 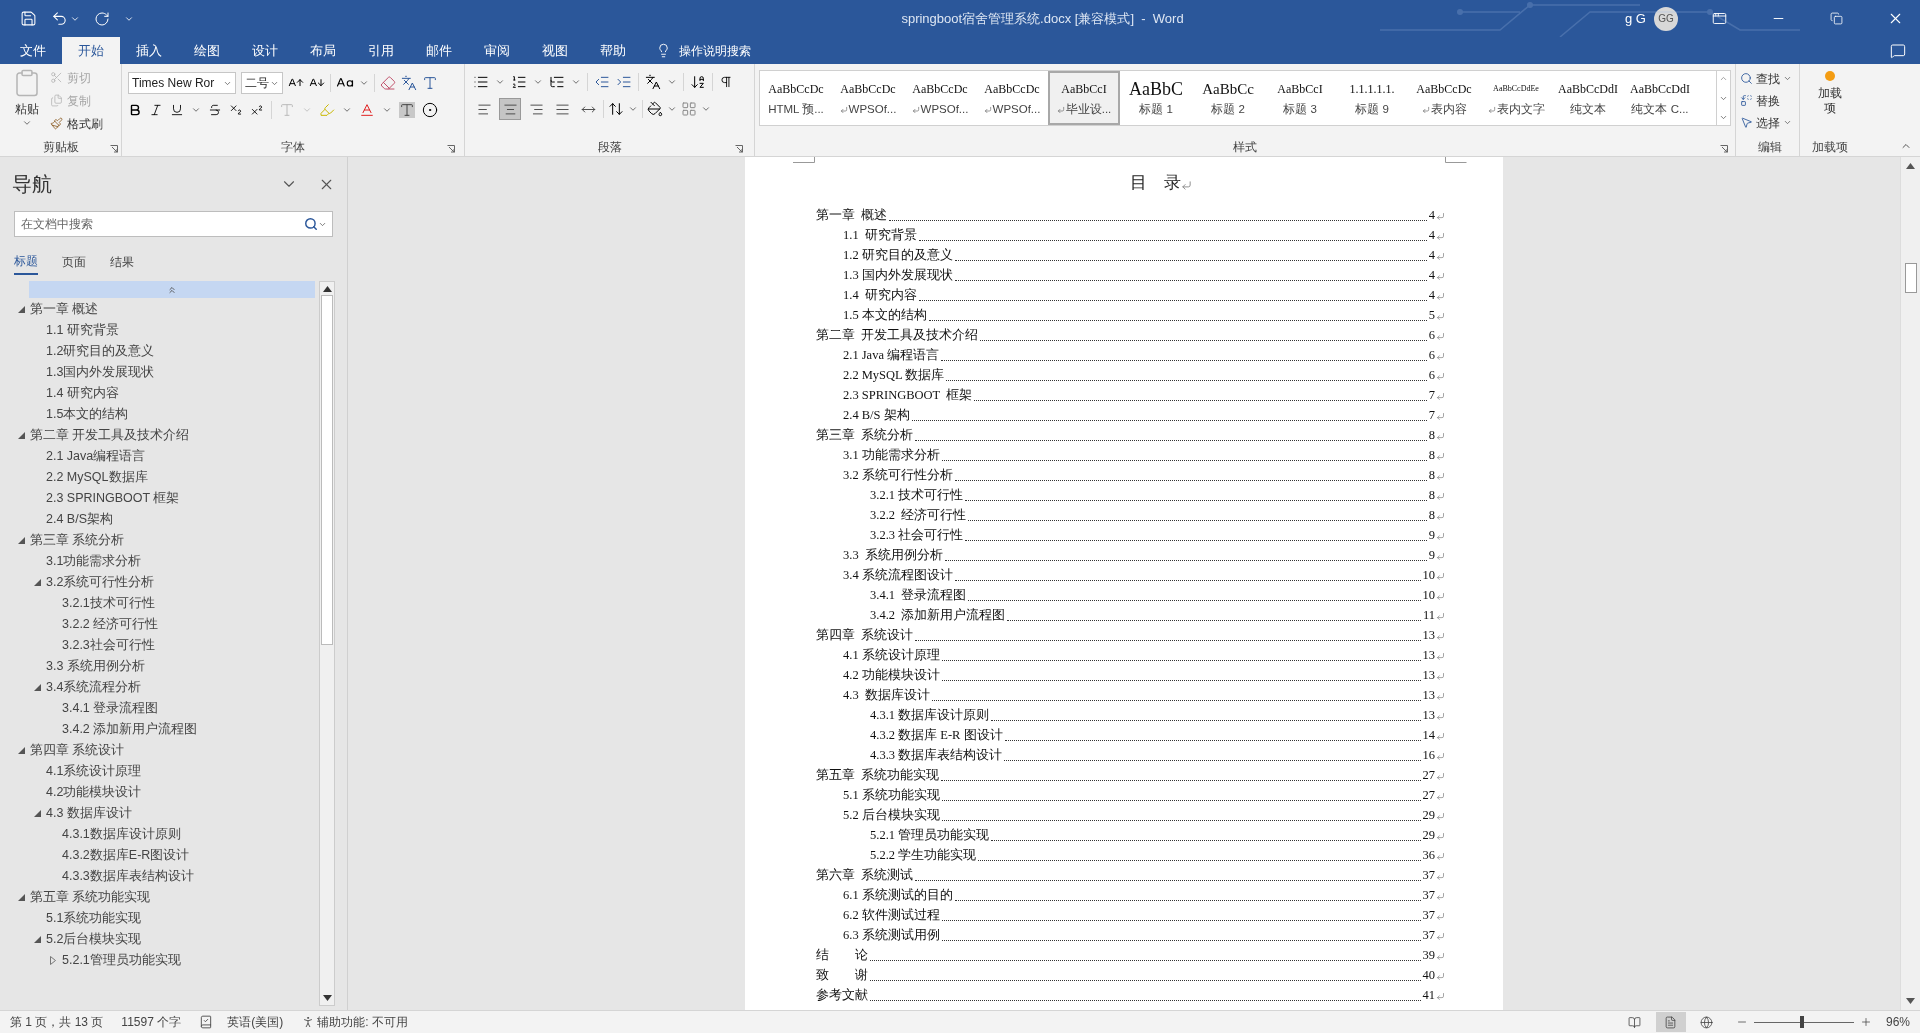 What do you see at coordinates (715, 50) in the screenshot?
I see `tell-me-search: 操作说明搜索` at bounding box center [715, 50].